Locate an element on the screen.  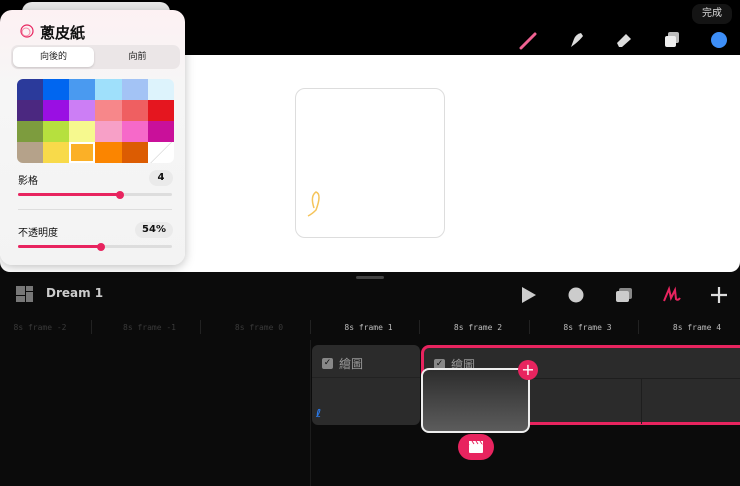
tab-forward: 向前 is located at coordinates (137, 57).